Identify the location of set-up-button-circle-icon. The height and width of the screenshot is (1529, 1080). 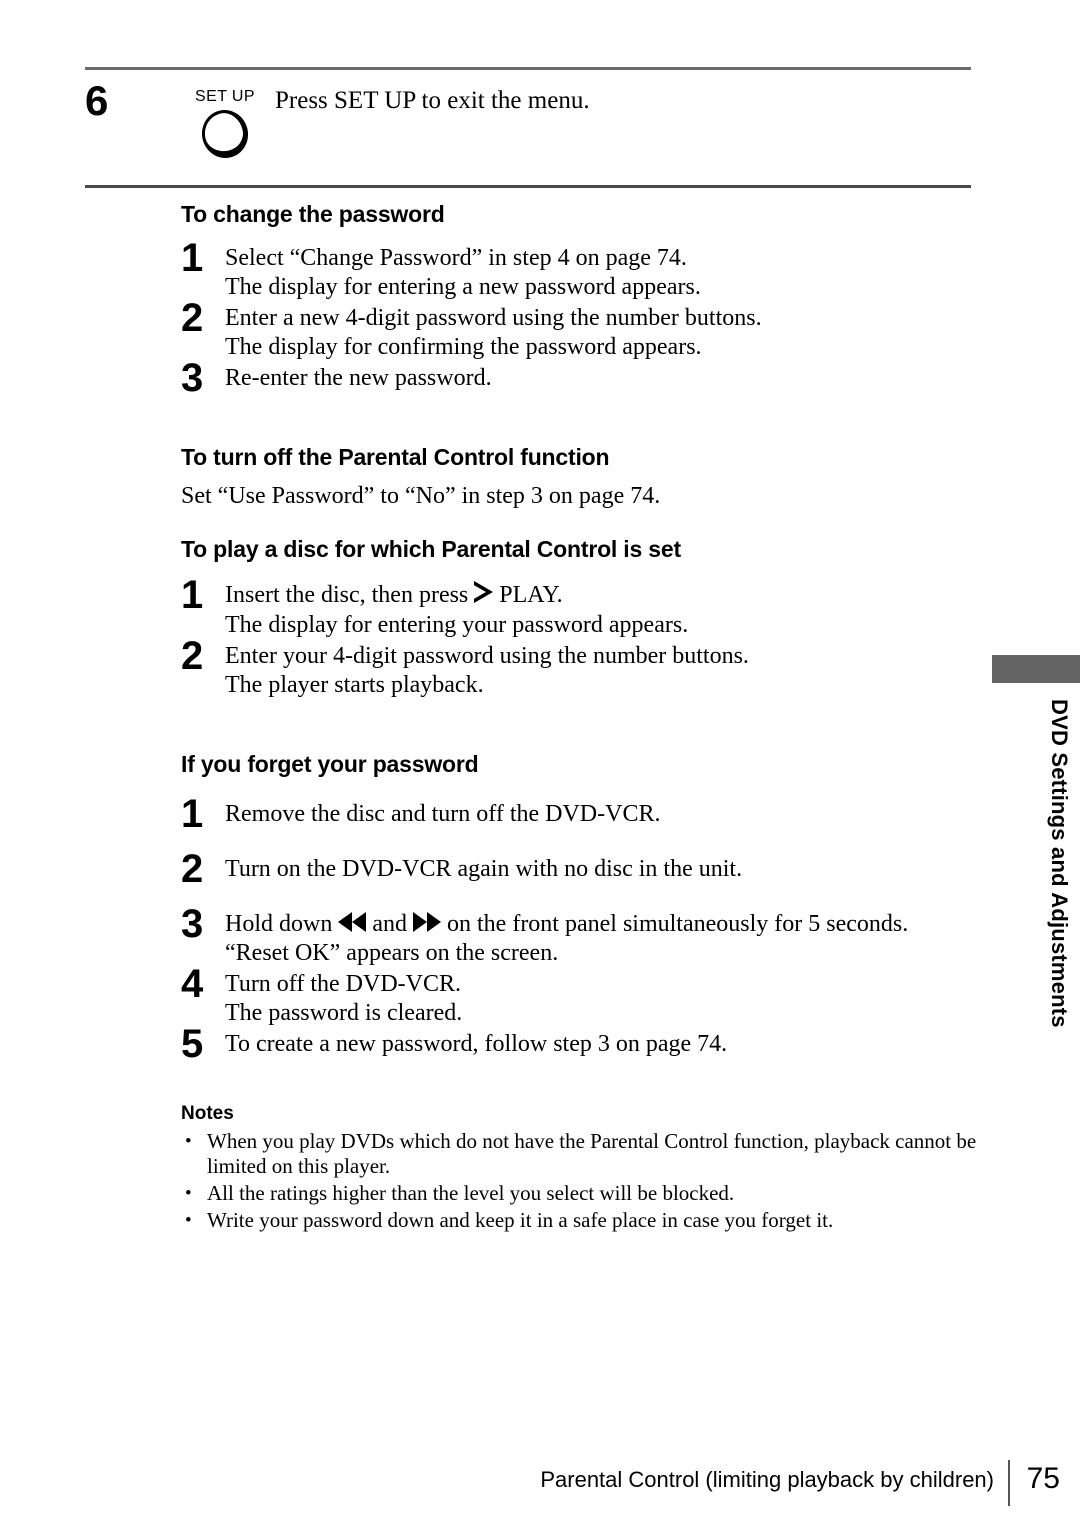
(225, 134).